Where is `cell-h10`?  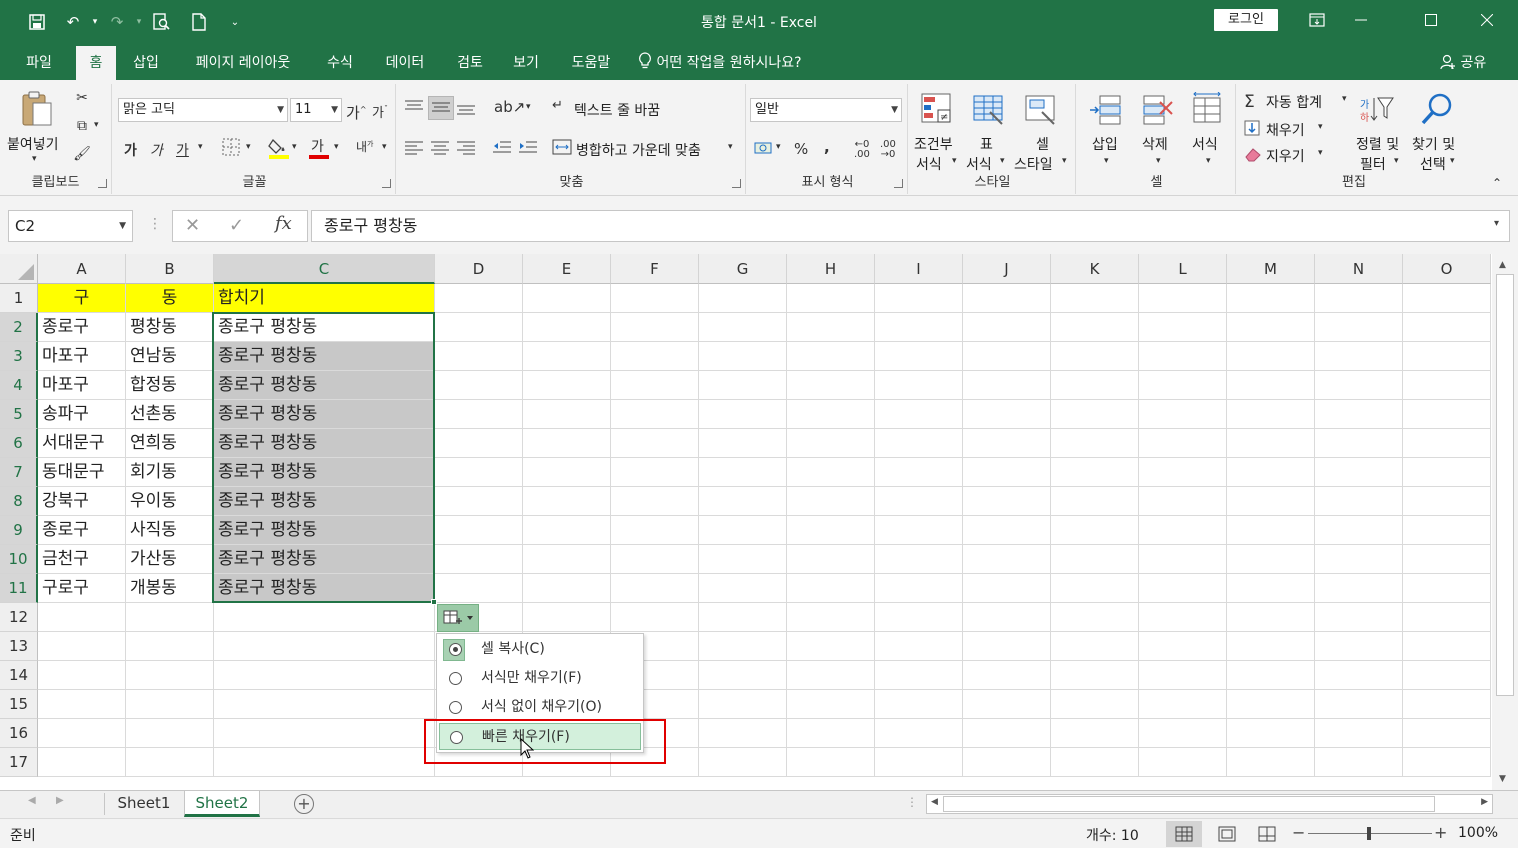
cell-h10 is located at coordinates (831, 559).